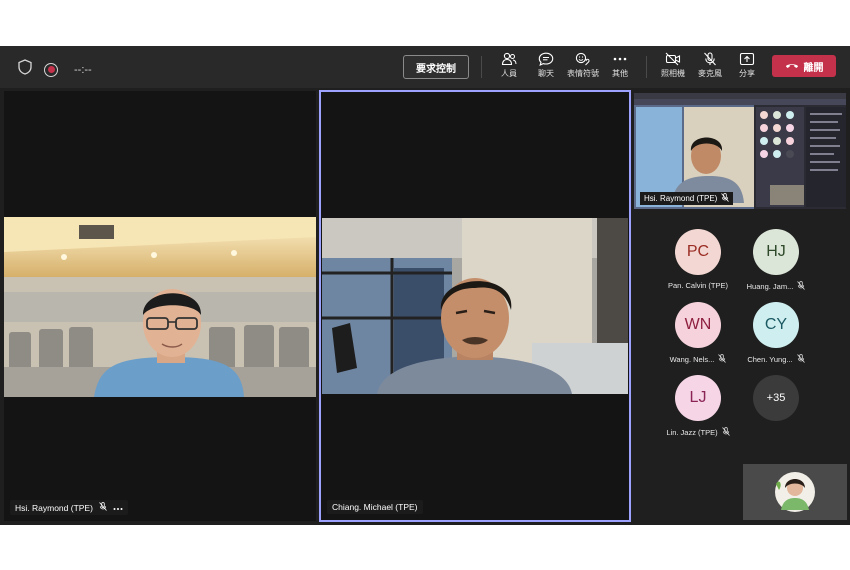 The width and height of the screenshot is (850, 570). Describe the element at coordinates (583, 59) in the screenshot. I see `reactions-icon` at that location.